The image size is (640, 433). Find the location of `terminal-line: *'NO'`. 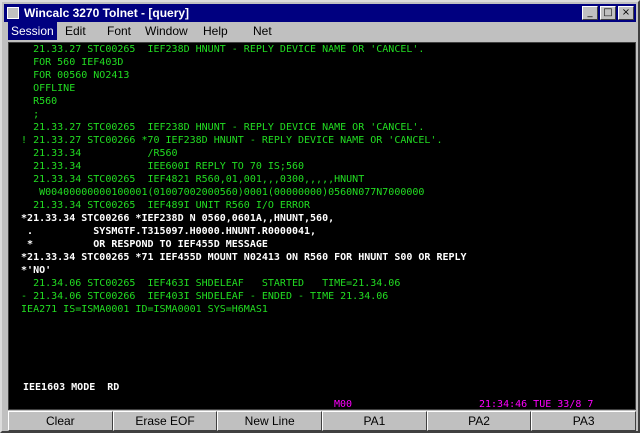

terminal-line: *'NO' is located at coordinates (30, 270).